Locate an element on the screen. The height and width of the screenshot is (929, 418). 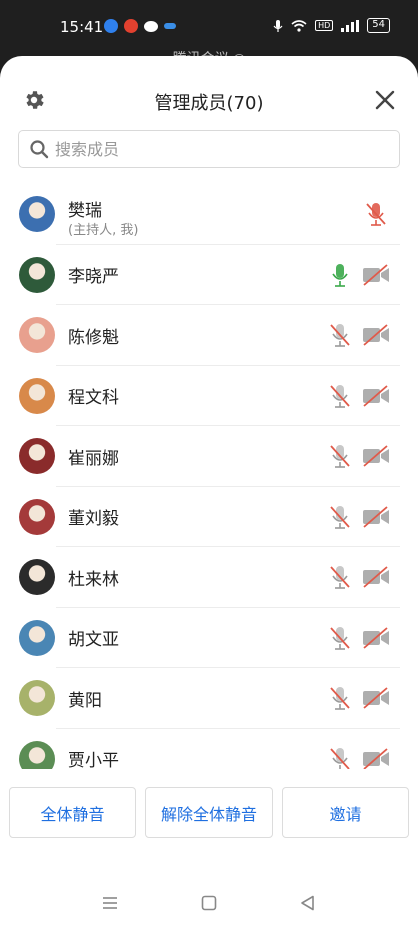
microphone-status-icon is located at coordinates (278, 25).